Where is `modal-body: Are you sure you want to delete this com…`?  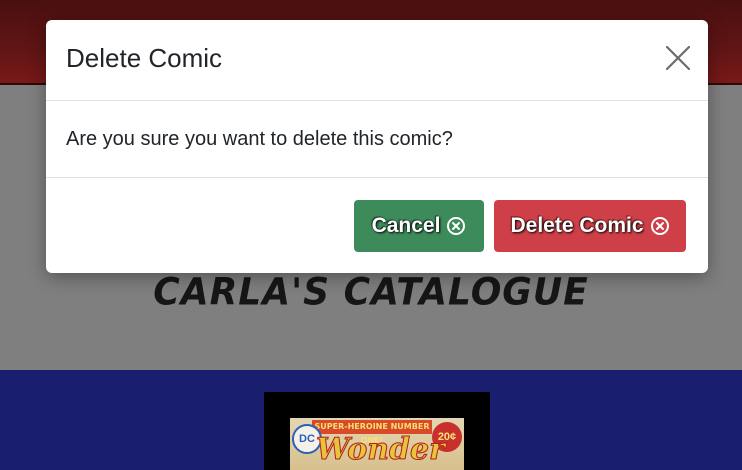 modal-body: Are you sure you want to delete this com… is located at coordinates (377, 139).